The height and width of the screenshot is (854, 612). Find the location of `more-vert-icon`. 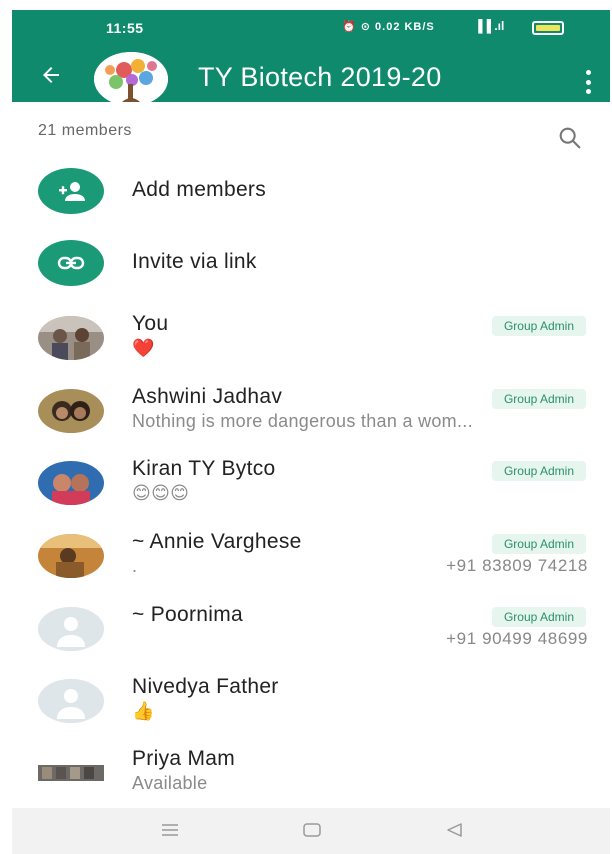

more-vert-icon is located at coordinates (588, 72).